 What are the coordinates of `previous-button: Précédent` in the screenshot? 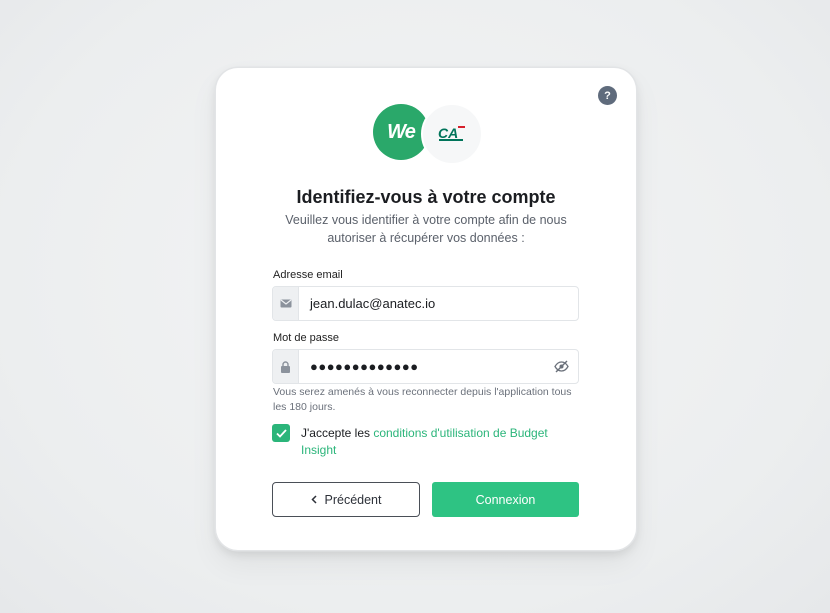 It's located at (346, 499).